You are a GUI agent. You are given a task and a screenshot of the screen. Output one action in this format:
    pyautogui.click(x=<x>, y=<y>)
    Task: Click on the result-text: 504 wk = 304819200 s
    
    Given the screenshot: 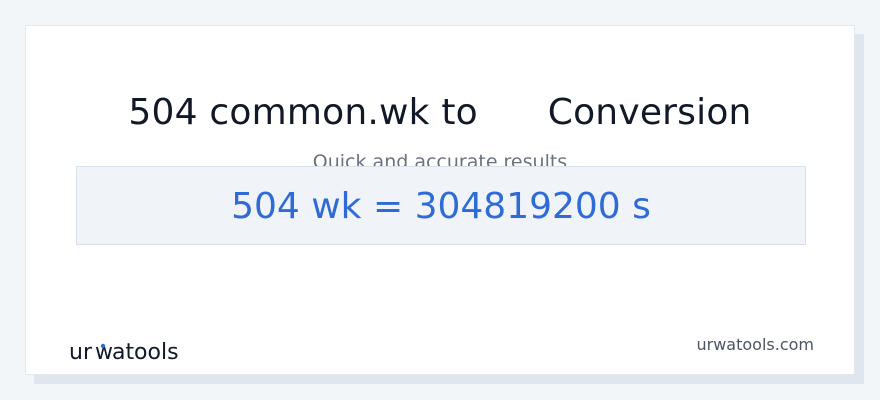 What is the action you would take?
    pyautogui.click(x=441, y=206)
    